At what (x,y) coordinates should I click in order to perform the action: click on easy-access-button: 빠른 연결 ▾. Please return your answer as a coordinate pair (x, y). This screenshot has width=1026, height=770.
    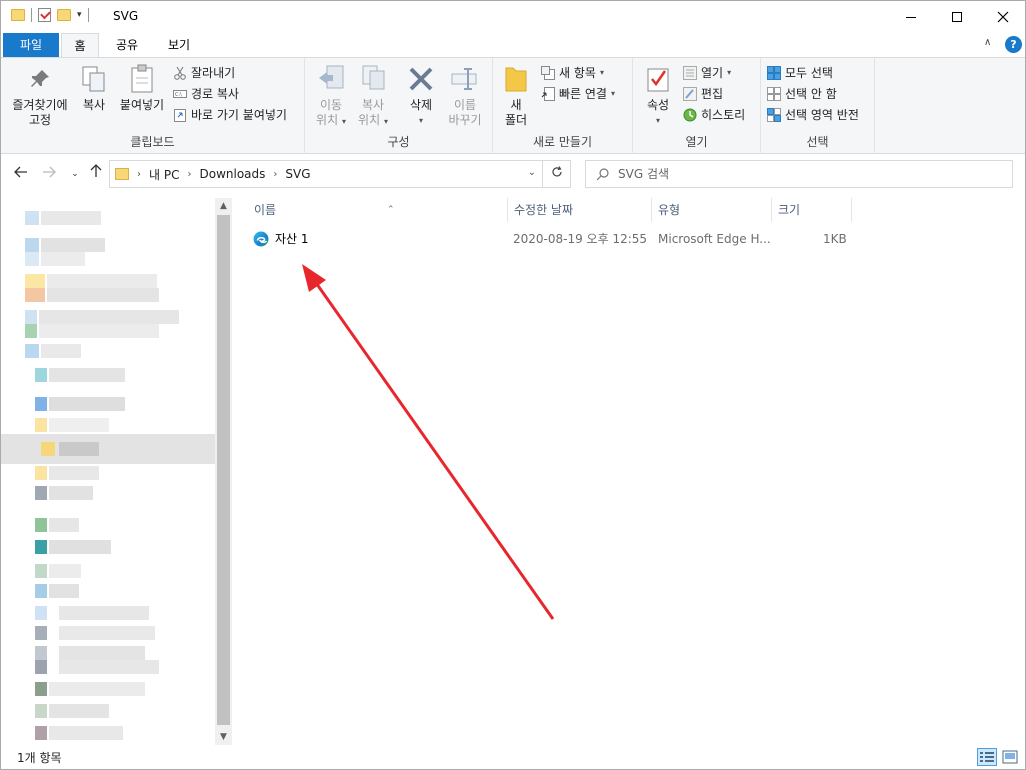
    Looking at the image, I should click on (578, 94).